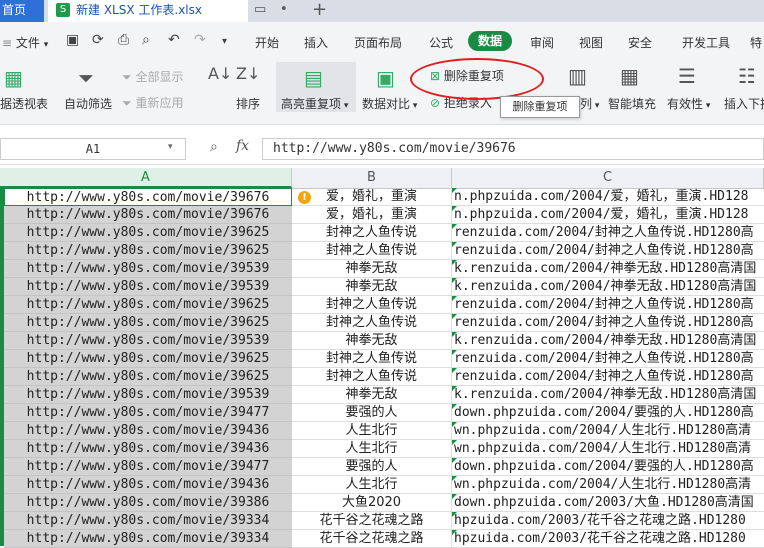 This screenshot has height=548, width=764. What do you see at coordinates (378, 42) in the screenshot?
I see `menu-page-layout: 页面布局` at bounding box center [378, 42].